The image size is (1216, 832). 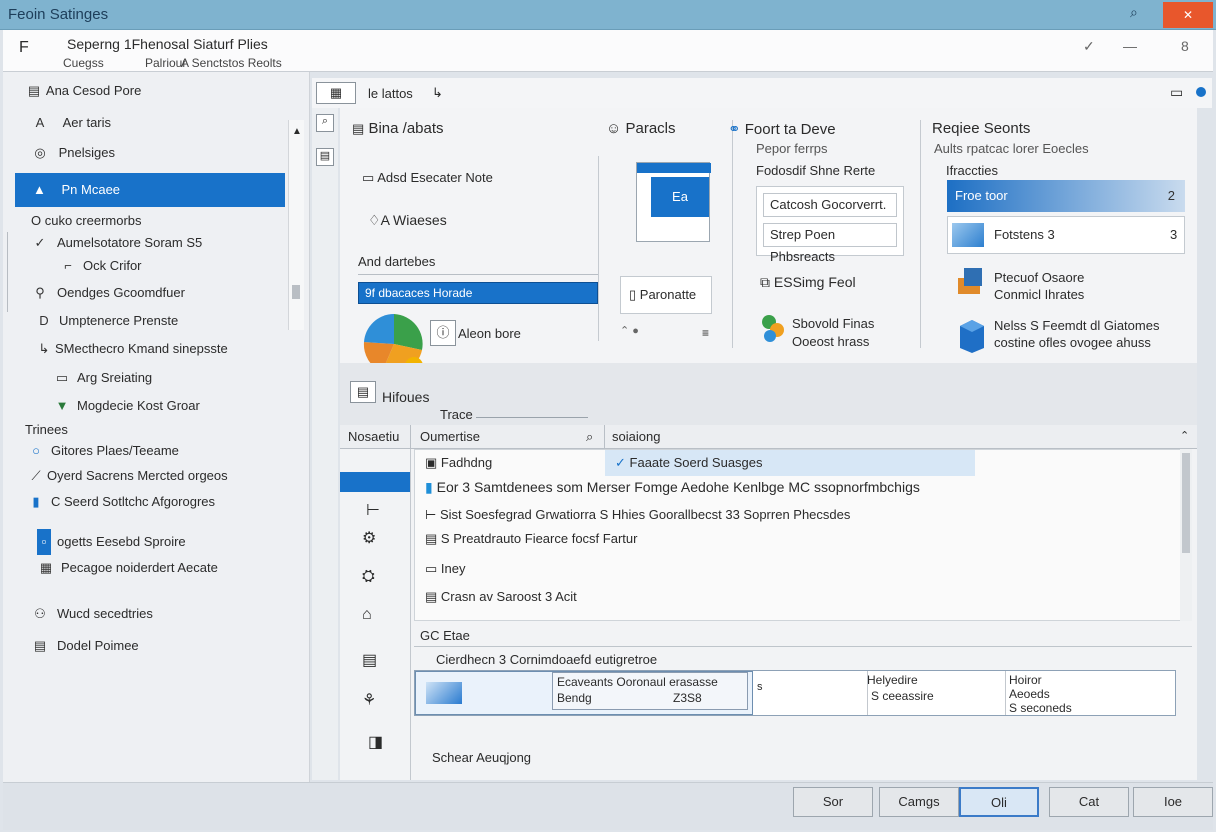 What do you see at coordinates (100, 266) in the screenshot?
I see `tree-item-1: ⌐ Ock Crifor` at bounding box center [100, 266].